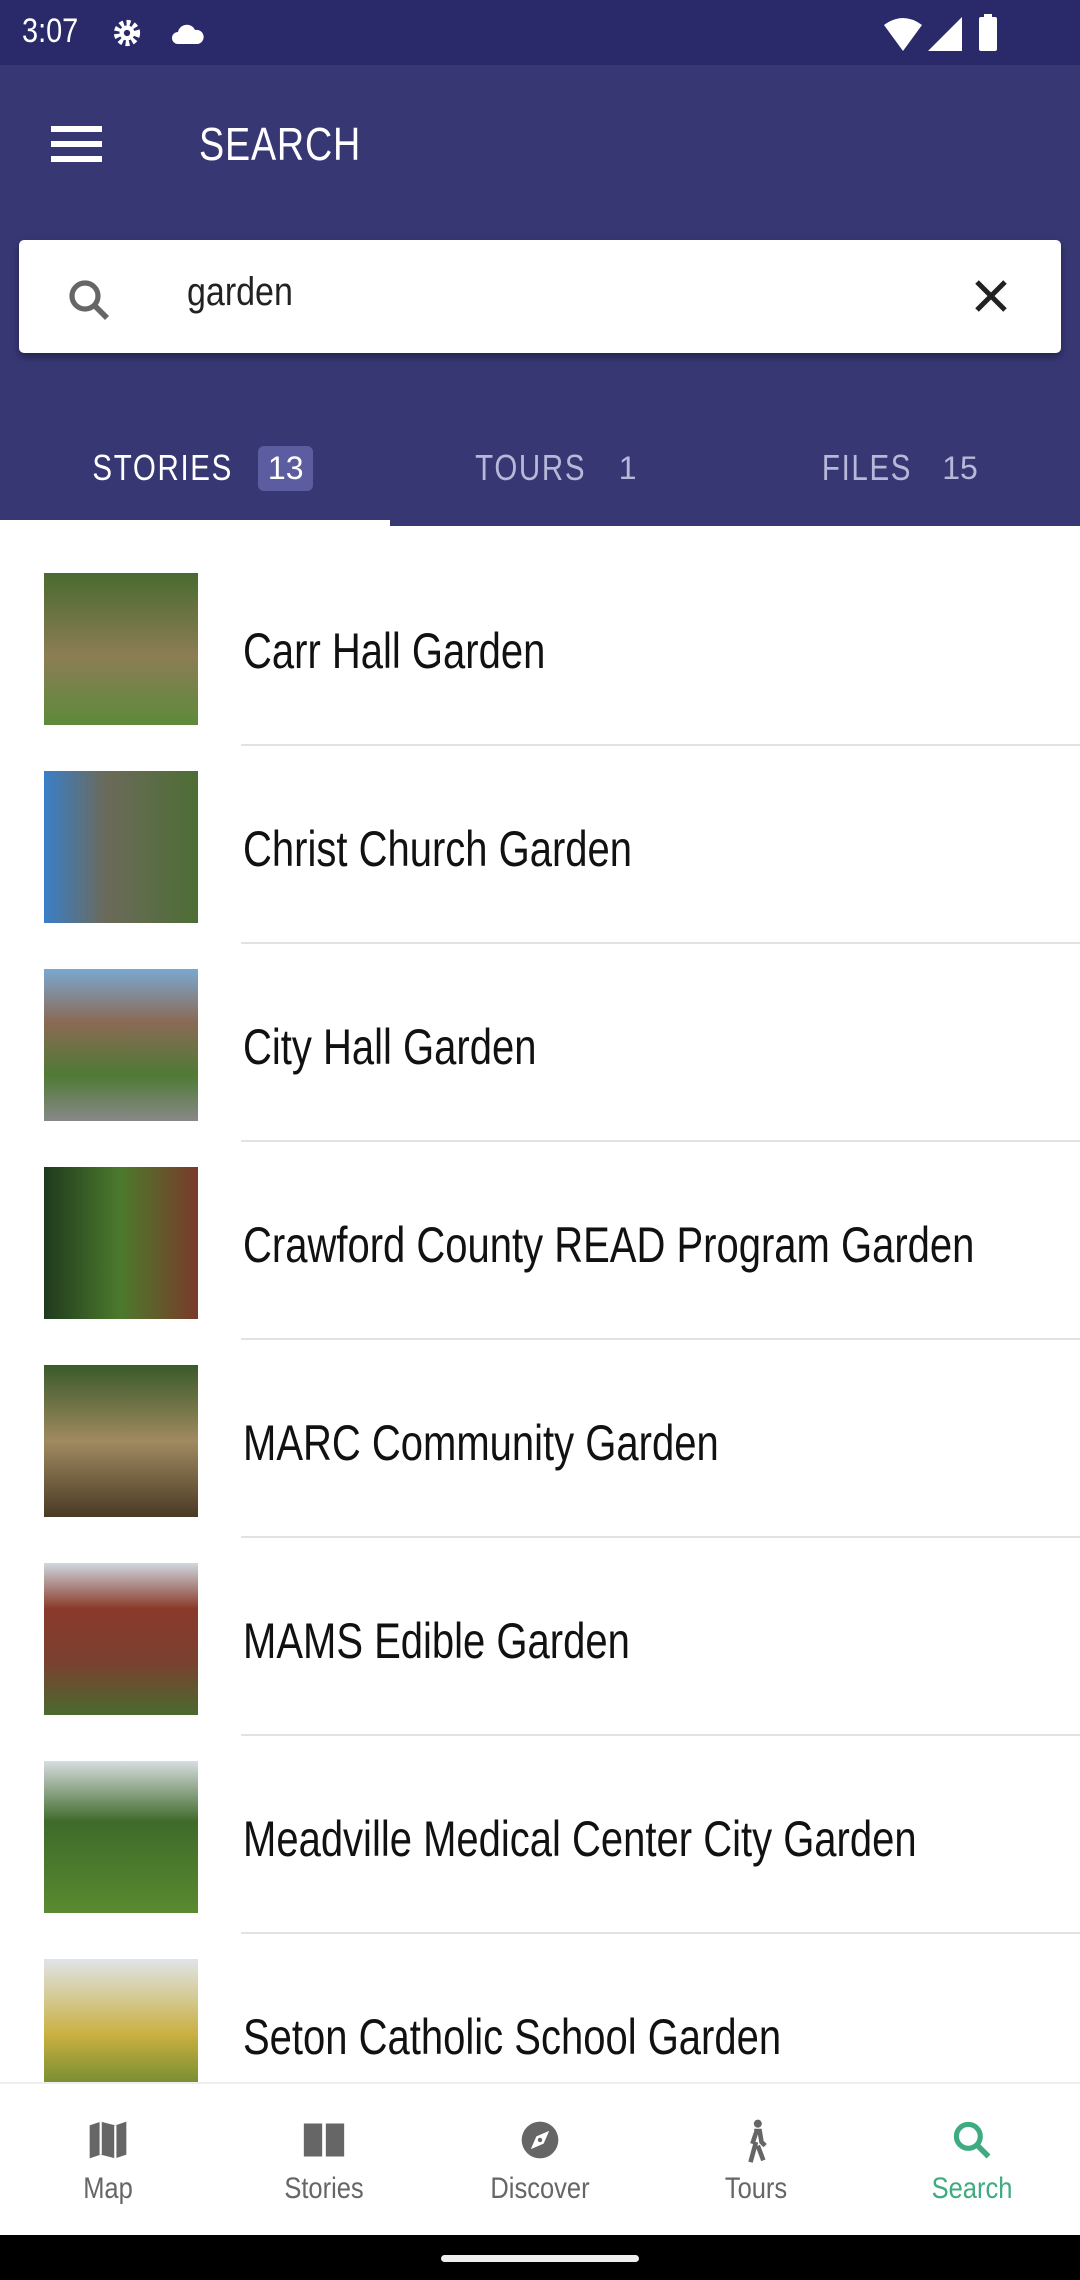 The image size is (1080, 2280). I want to click on list-item: Carr Hall Garden, so click(540, 636).